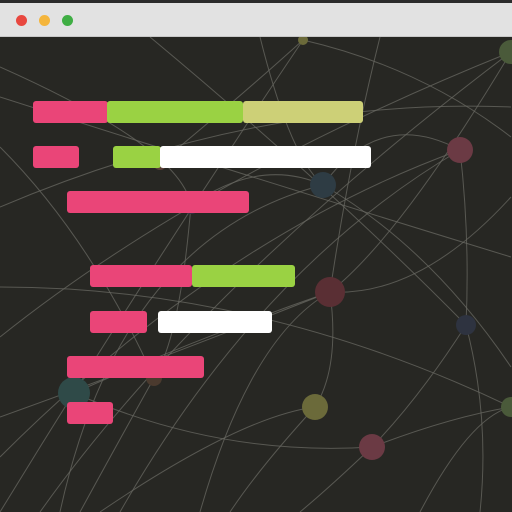  What do you see at coordinates (303, 112) in the screenshot?
I see `timeline-bar-olive` at bounding box center [303, 112].